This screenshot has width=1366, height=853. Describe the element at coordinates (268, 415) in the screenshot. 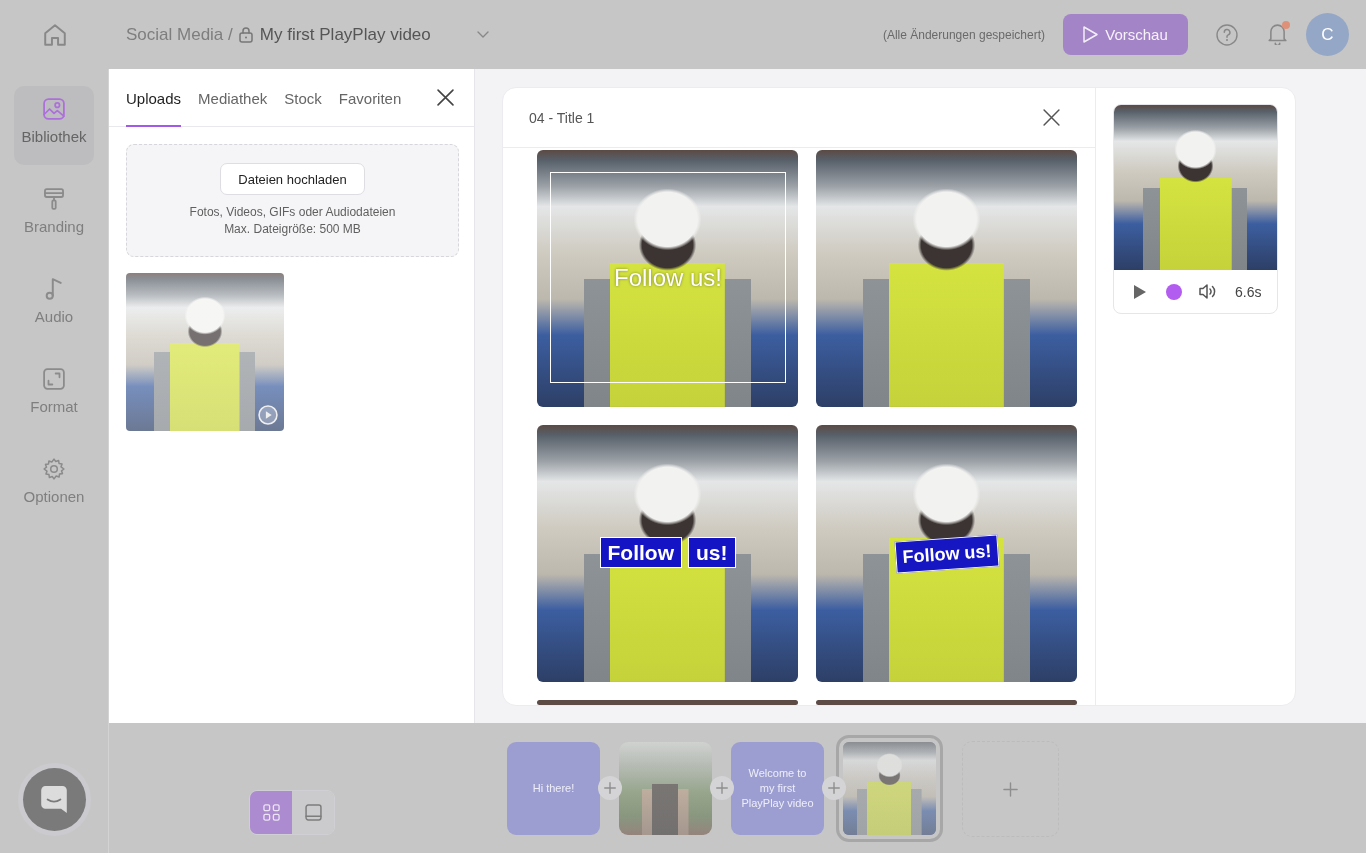

I see `play-circle-icon` at that location.